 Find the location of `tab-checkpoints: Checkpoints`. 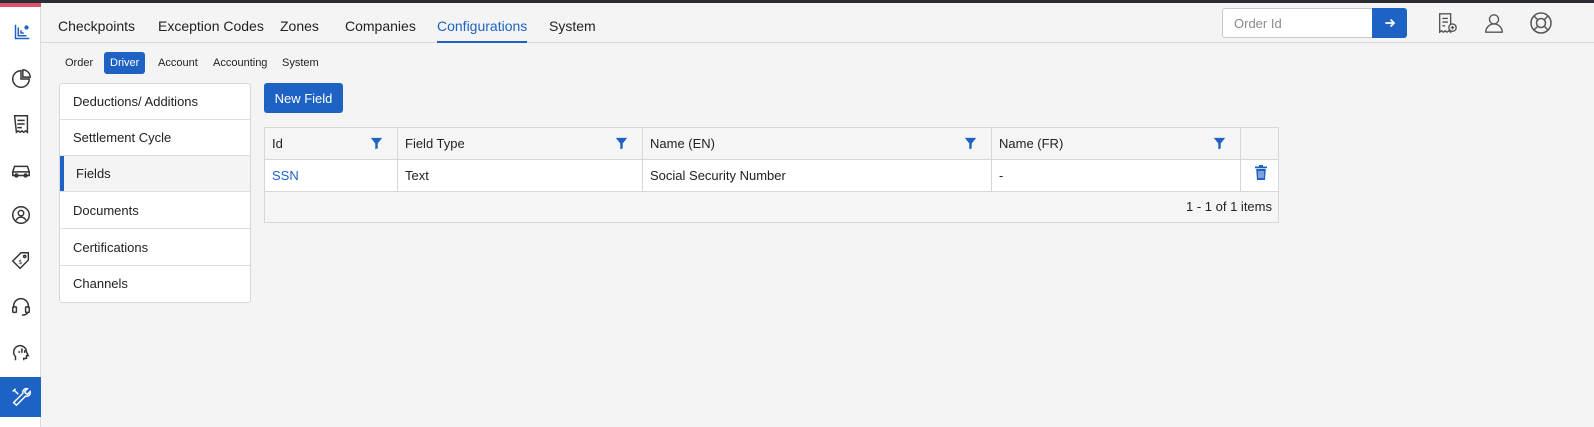

tab-checkpoints: Checkpoints is located at coordinates (96, 23).